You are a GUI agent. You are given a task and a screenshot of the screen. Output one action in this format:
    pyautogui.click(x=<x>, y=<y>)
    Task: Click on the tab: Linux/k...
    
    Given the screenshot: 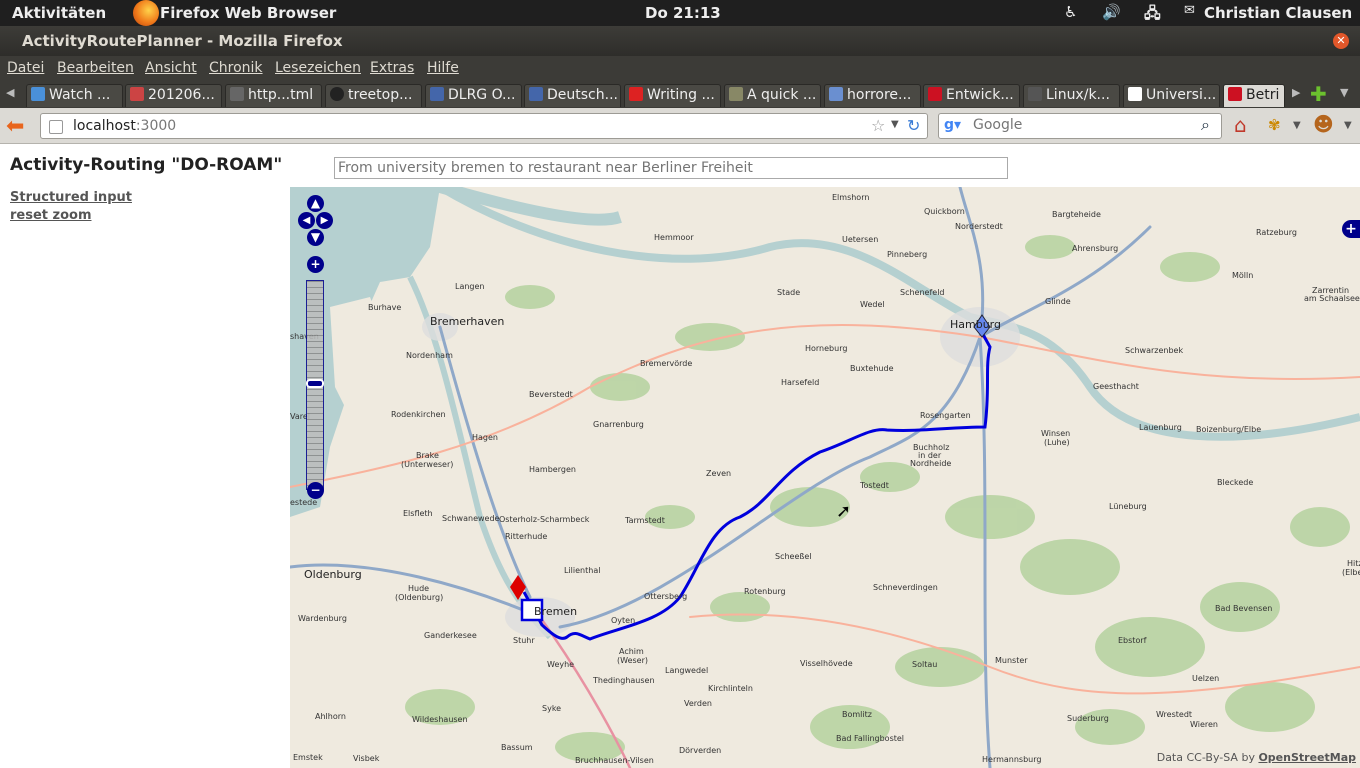 What is the action you would take?
    pyautogui.click(x=1071, y=95)
    